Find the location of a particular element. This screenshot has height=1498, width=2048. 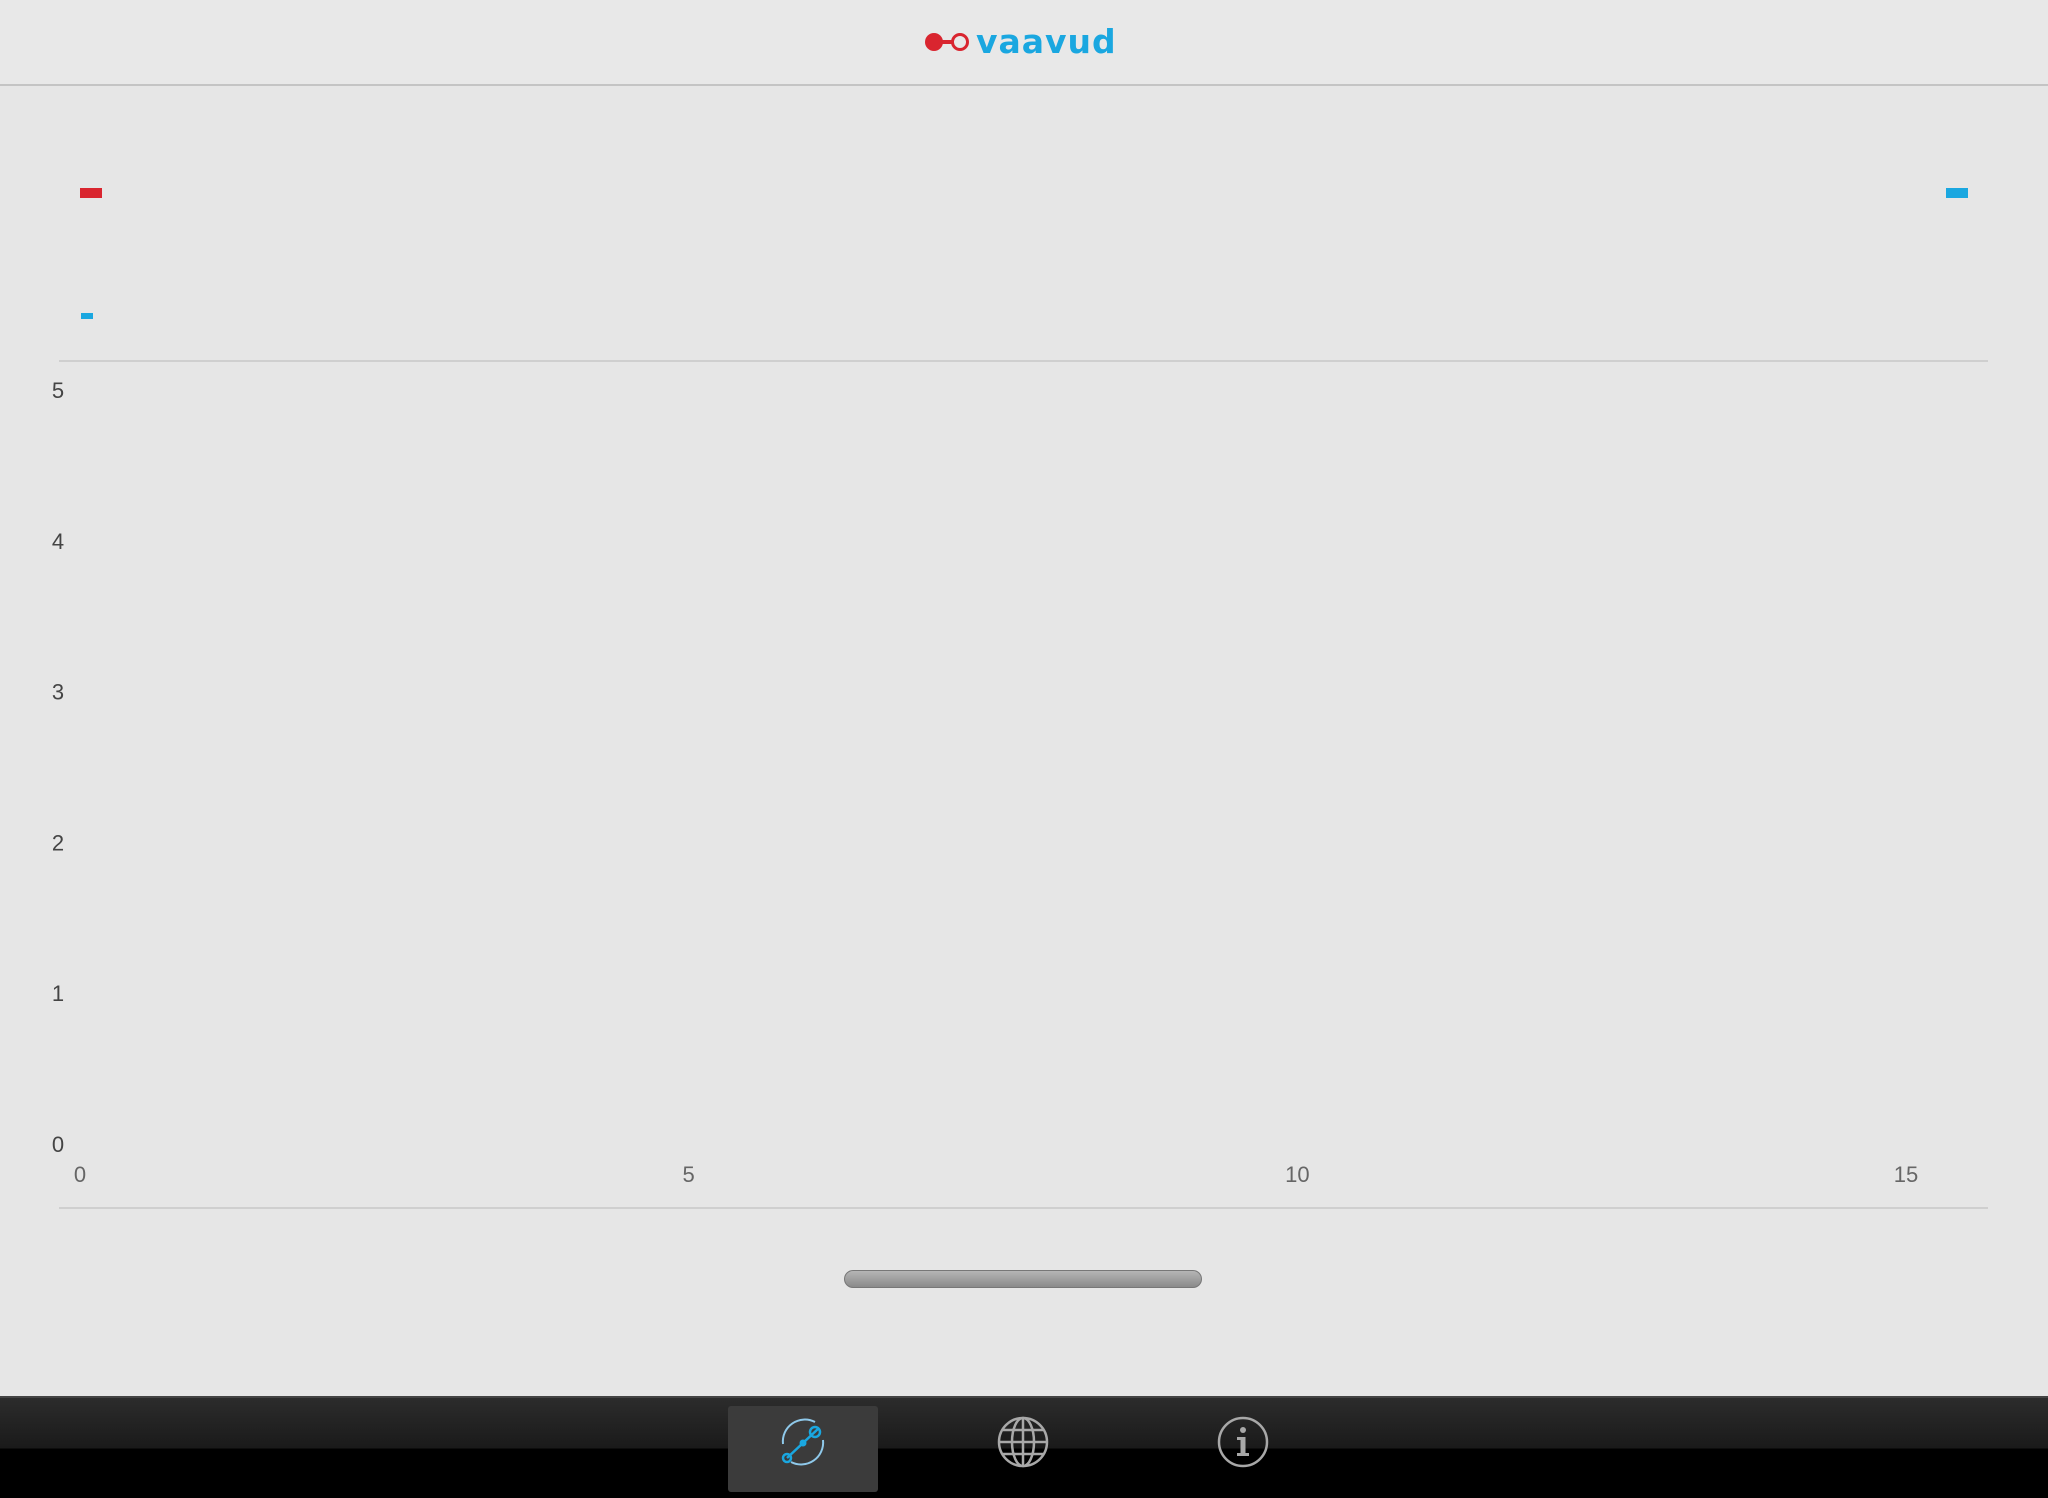

y-tick-label: 3 is located at coordinates (58, 692).